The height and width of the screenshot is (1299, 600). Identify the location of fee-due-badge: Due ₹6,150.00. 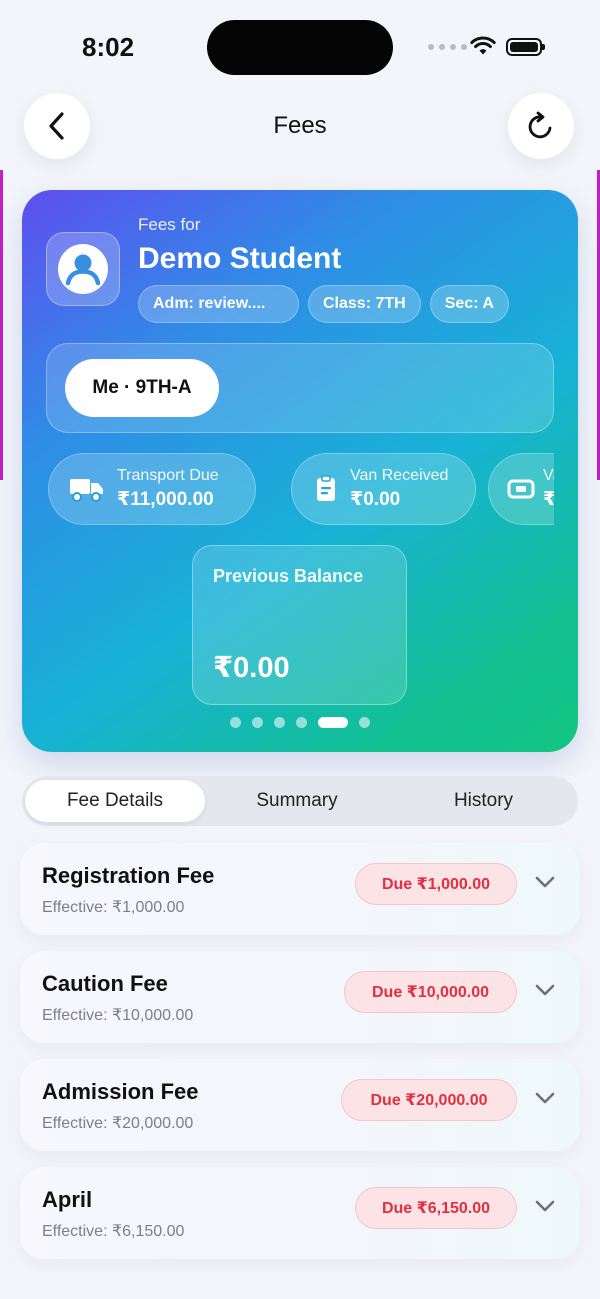
(436, 1208).